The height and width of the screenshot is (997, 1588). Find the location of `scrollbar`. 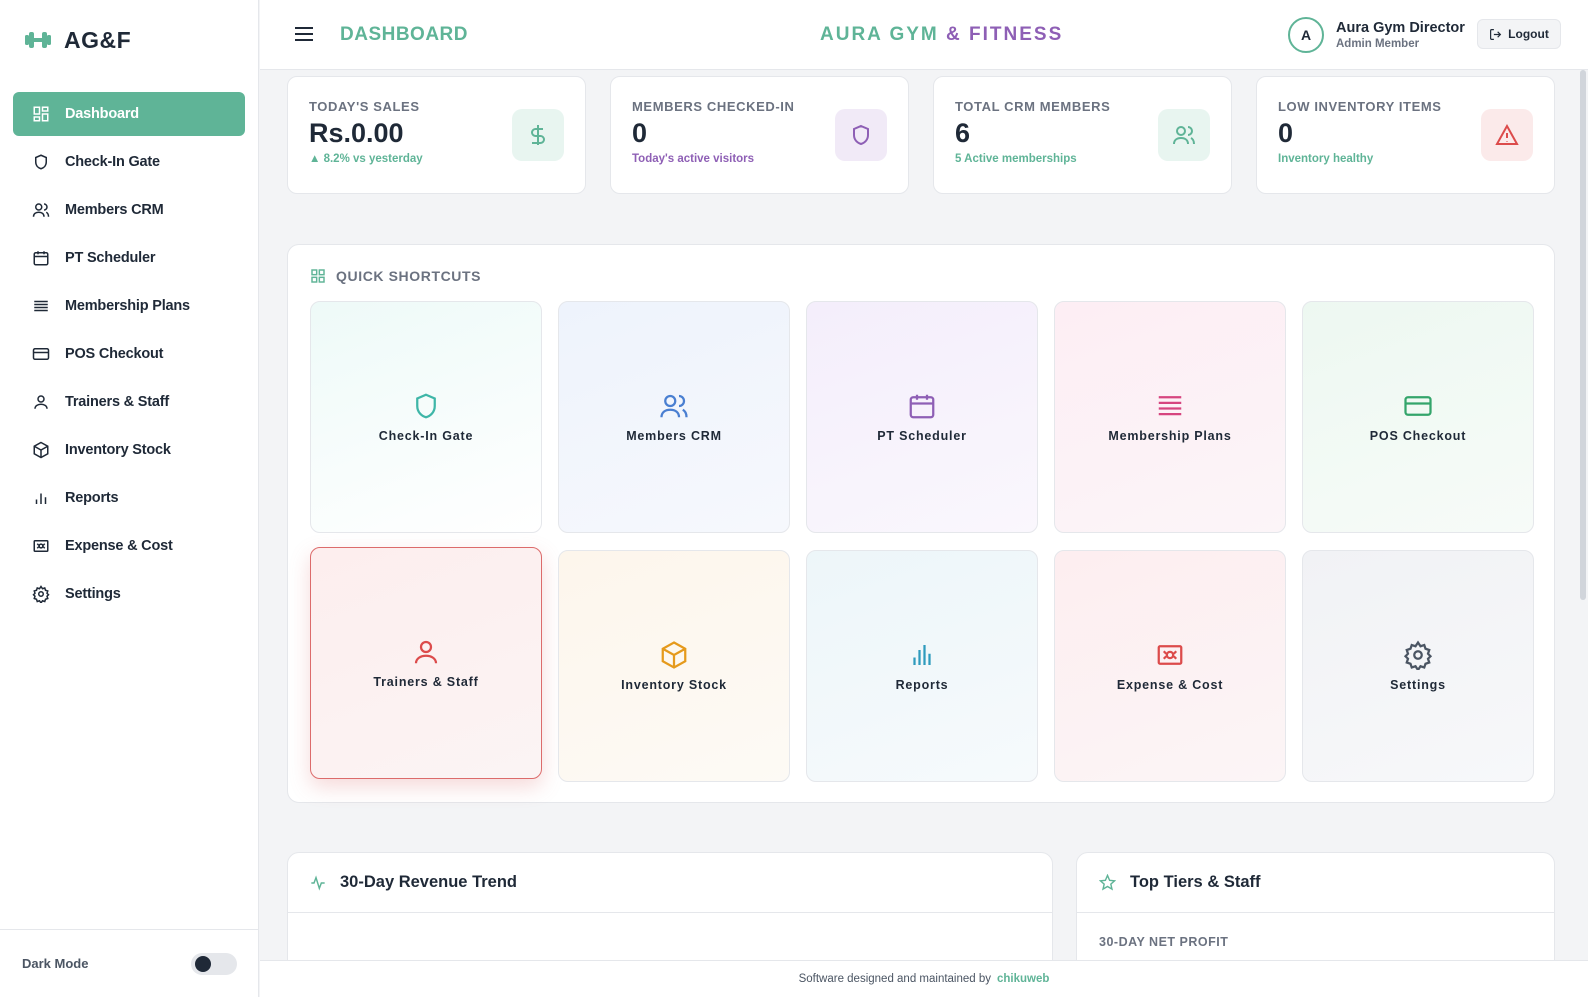

scrollbar is located at coordinates (1583, 335).